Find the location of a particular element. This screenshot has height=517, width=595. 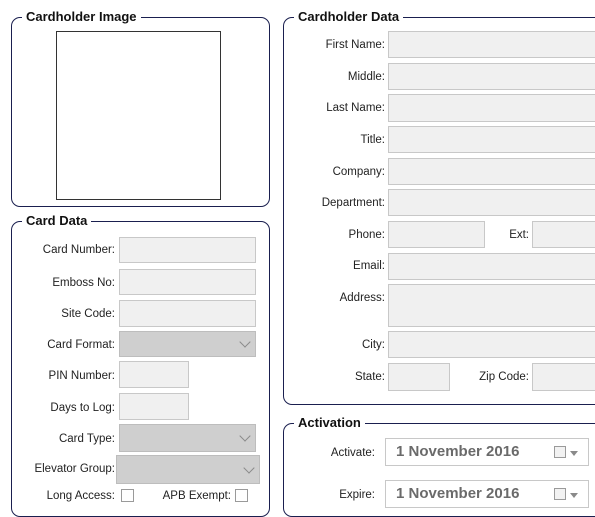

ext-field is located at coordinates (563, 234).